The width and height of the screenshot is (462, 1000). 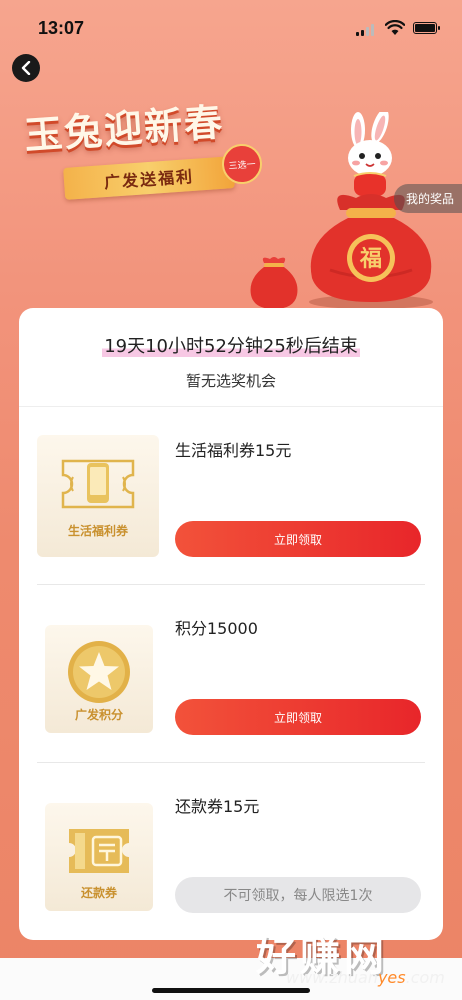 What do you see at coordinates (231, 28) in the screenshot?
I see `status-bar: 13:07` at bounding box center [231, 28].